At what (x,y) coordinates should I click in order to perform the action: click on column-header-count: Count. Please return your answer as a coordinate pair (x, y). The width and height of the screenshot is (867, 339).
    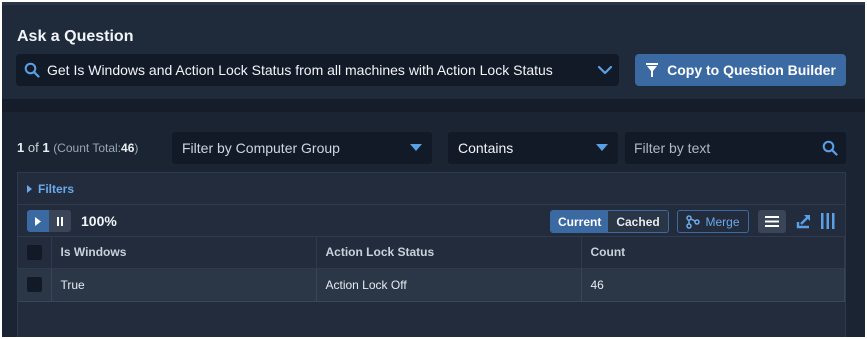
    Looking at the image, I should click on (713, 253).